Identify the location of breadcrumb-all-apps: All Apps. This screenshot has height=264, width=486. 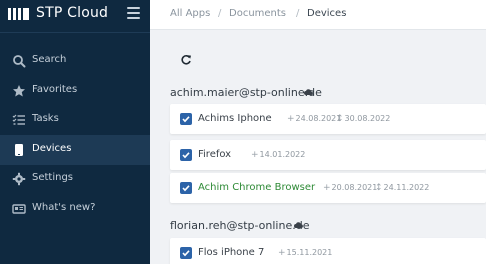
(190, 13).